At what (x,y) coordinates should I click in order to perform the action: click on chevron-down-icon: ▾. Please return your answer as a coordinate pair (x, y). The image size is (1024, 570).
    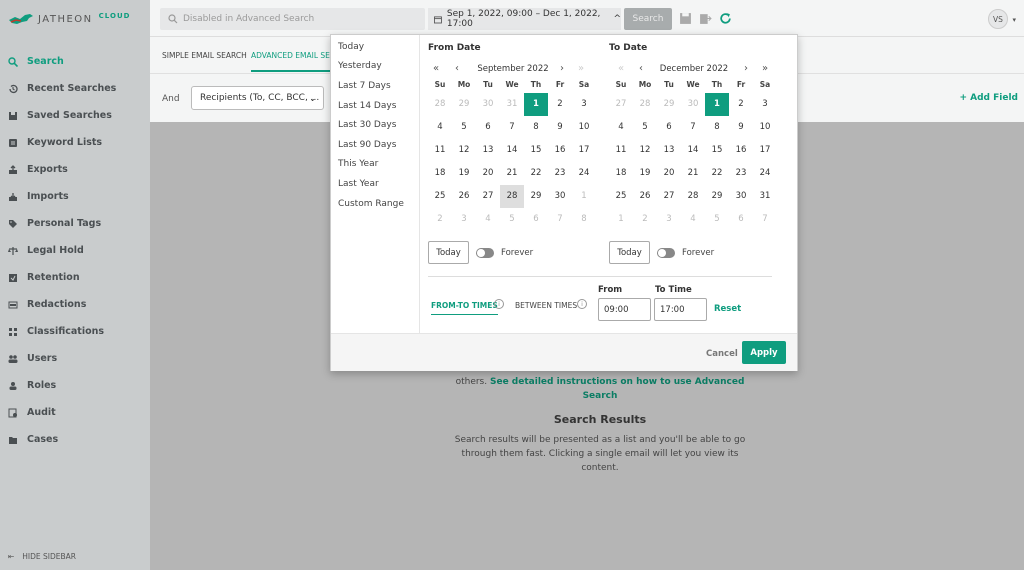
    Looking at the image, I should click on (1014, 20).